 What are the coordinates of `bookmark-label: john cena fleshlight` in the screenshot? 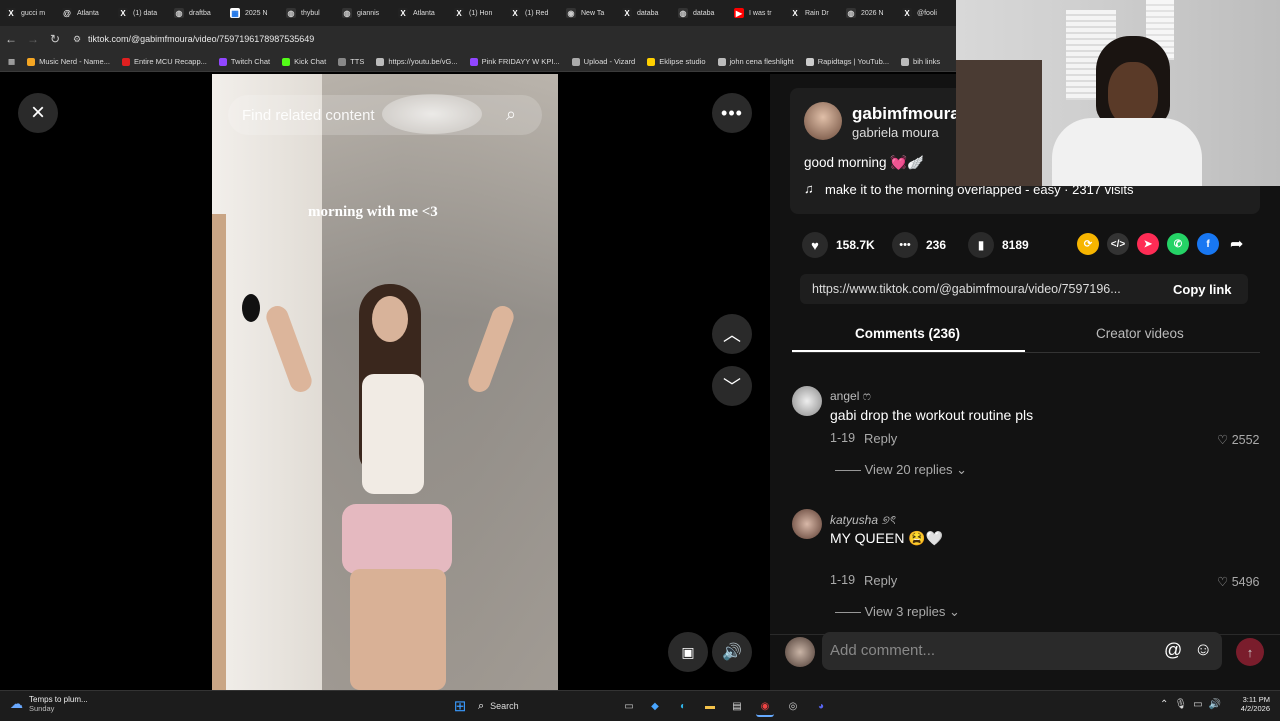 It's located at (761, 61).